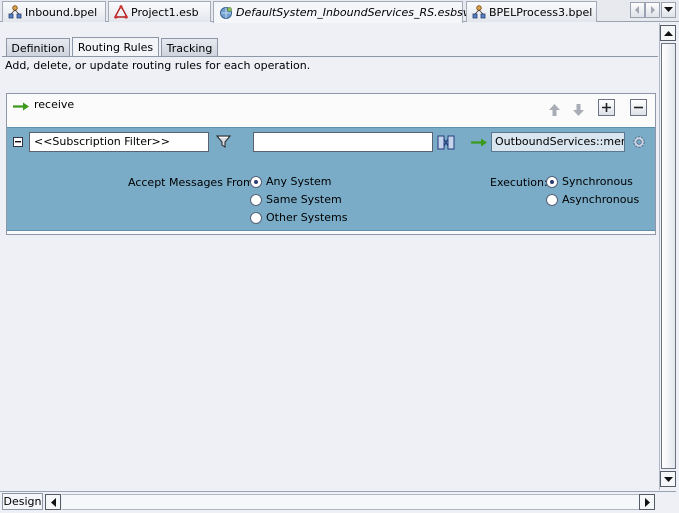 The width and height of the screenshot is (679, 513). I want to click on edit-filter-button, so click(223, 141).